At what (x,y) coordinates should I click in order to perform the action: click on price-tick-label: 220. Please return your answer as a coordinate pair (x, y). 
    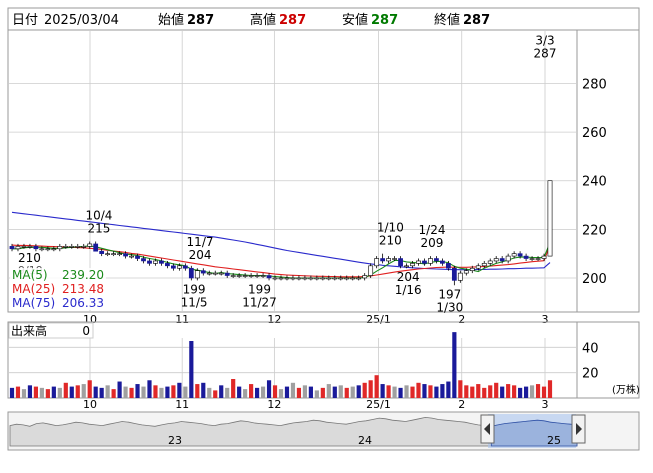
    Looking at the image, I should click on (594, 230).